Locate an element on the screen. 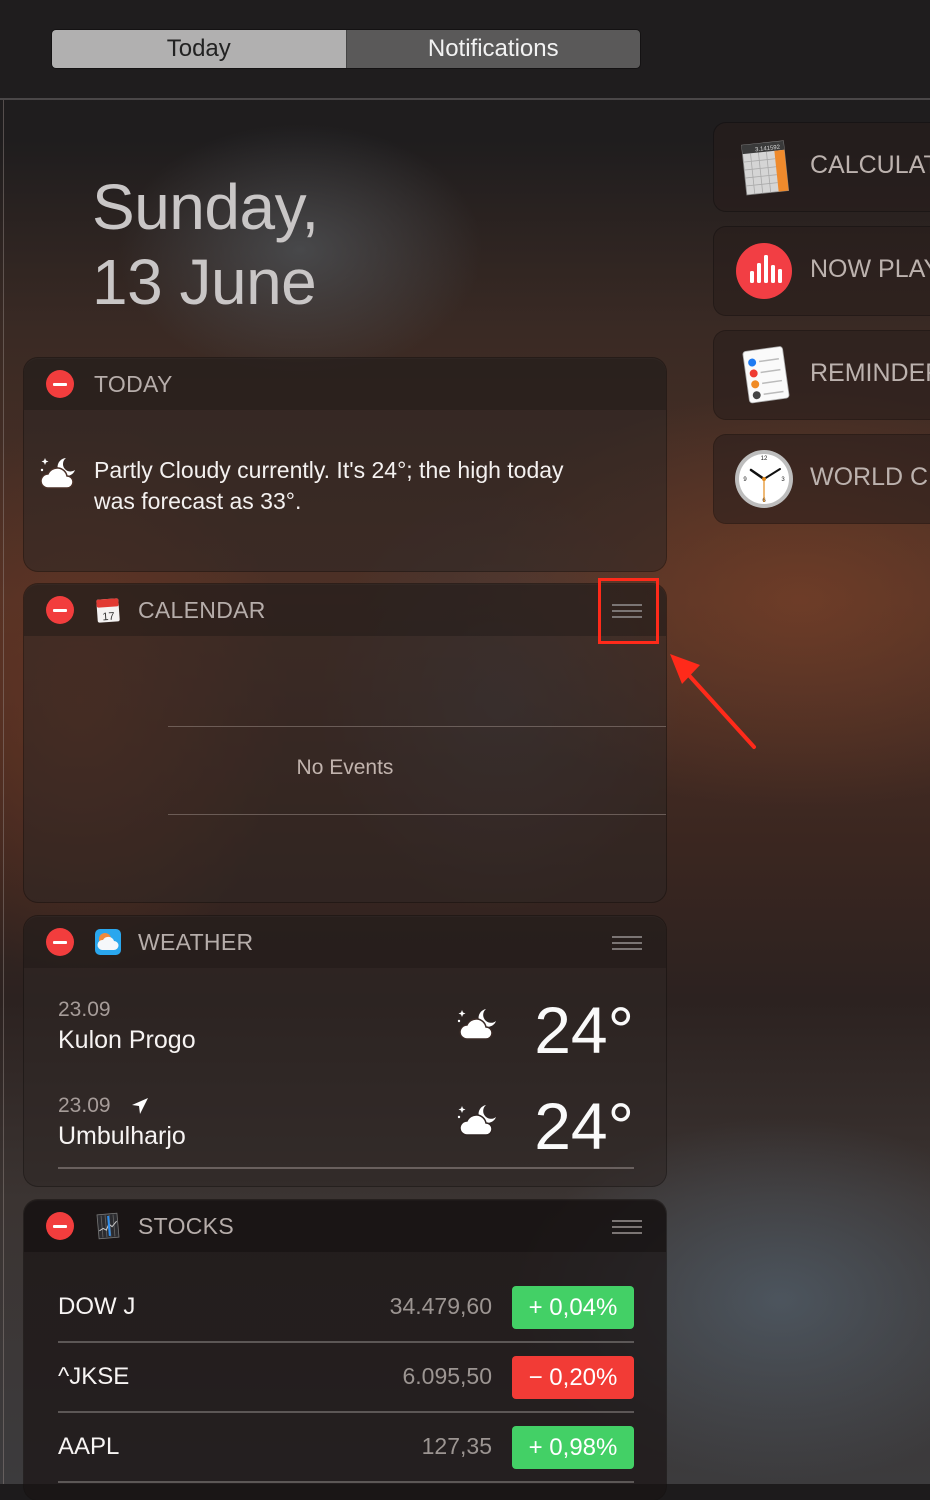 The image size is (930, 1500). calendar-app-icon: 17 is located at coordinates (108, 611).